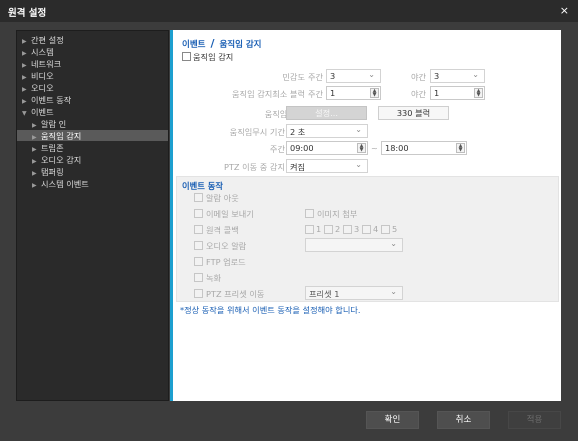 This screenshot has width=578, height=441. What do you see at coordinates (424, 148) in the screenshot?
I see `day-end-time-input: 18:00 ▲ ▼` at bounding box center [424, 148].